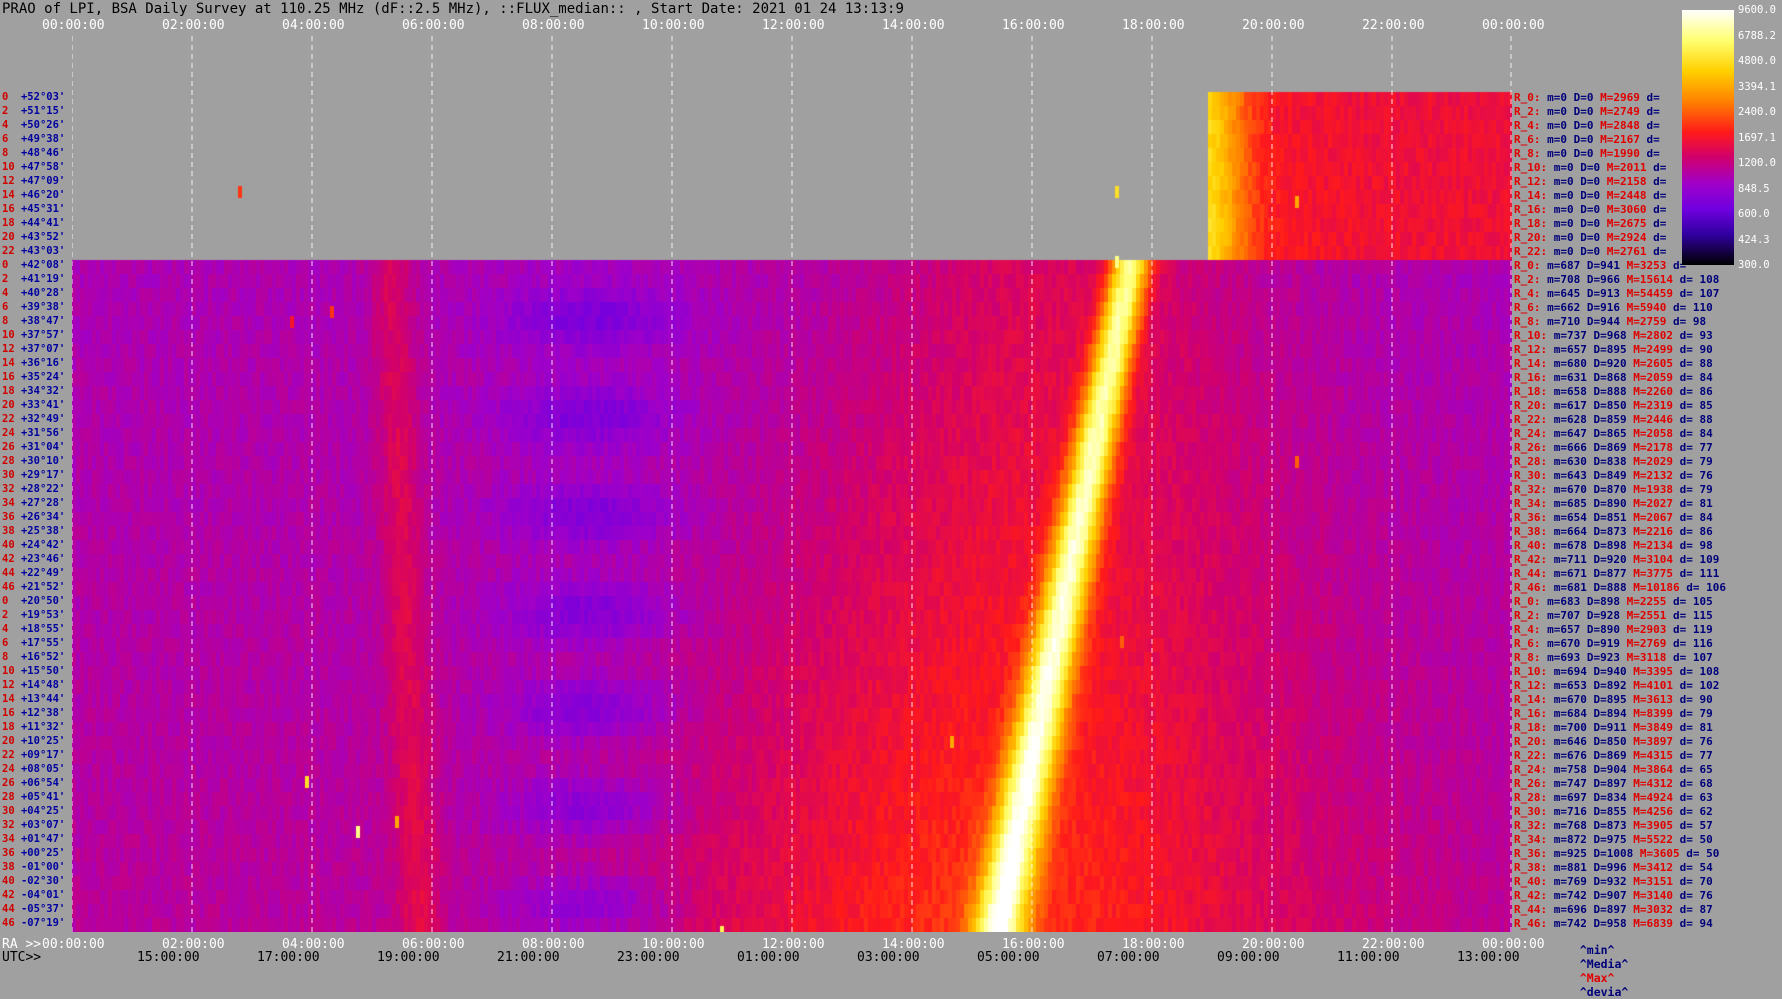  I want to click on dec-index: 32, so click(8, 825).